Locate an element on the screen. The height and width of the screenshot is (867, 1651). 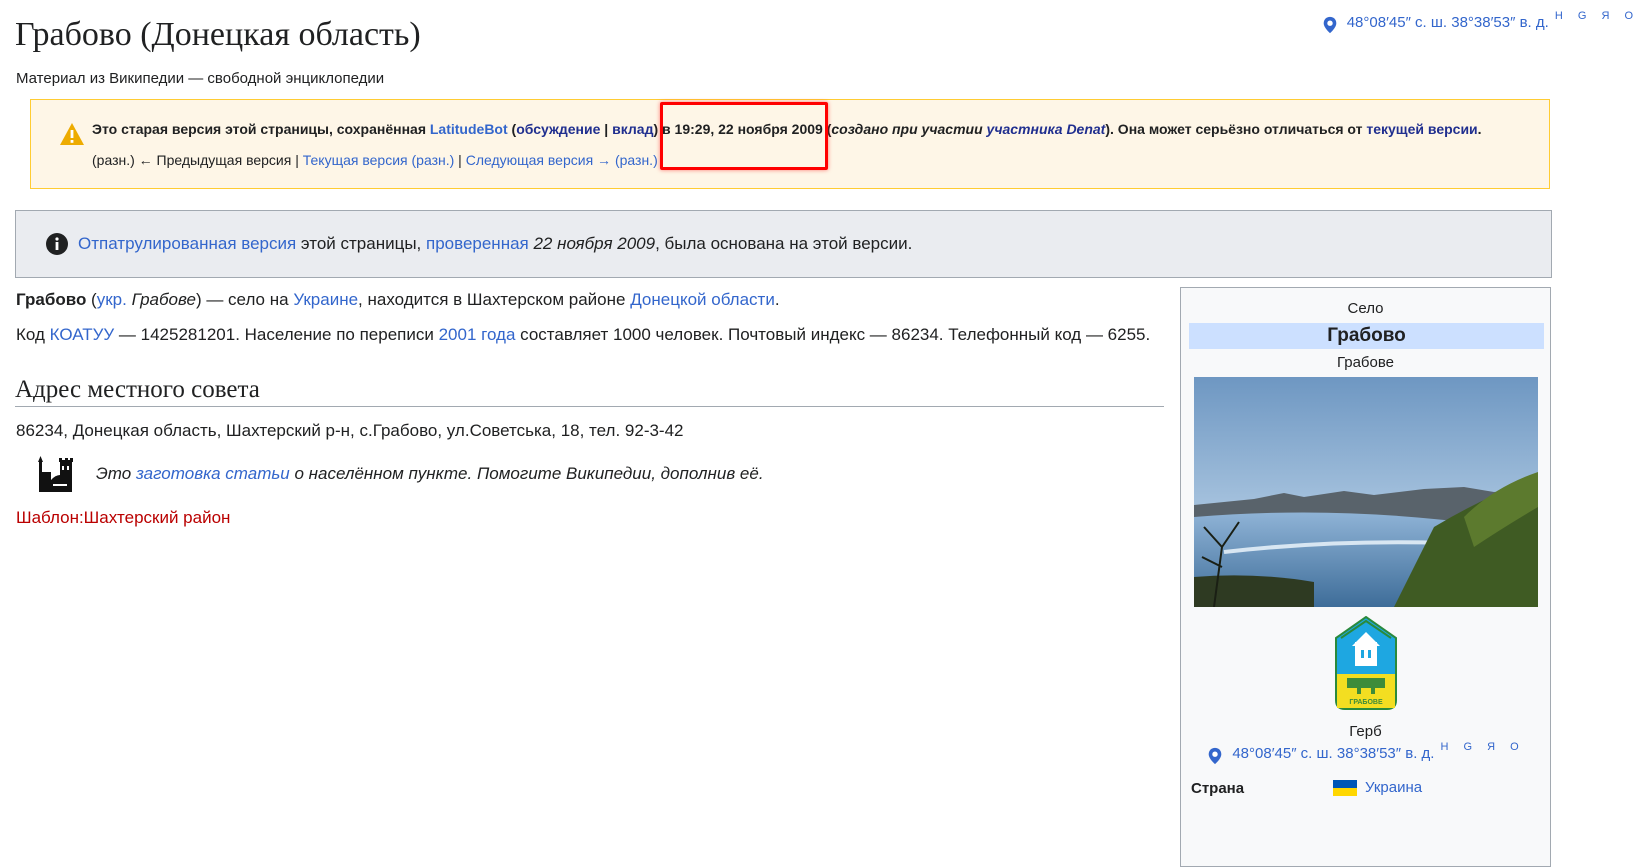
previous-version-text: ← Предыдущая версия | is located at coordinates (218, 160).